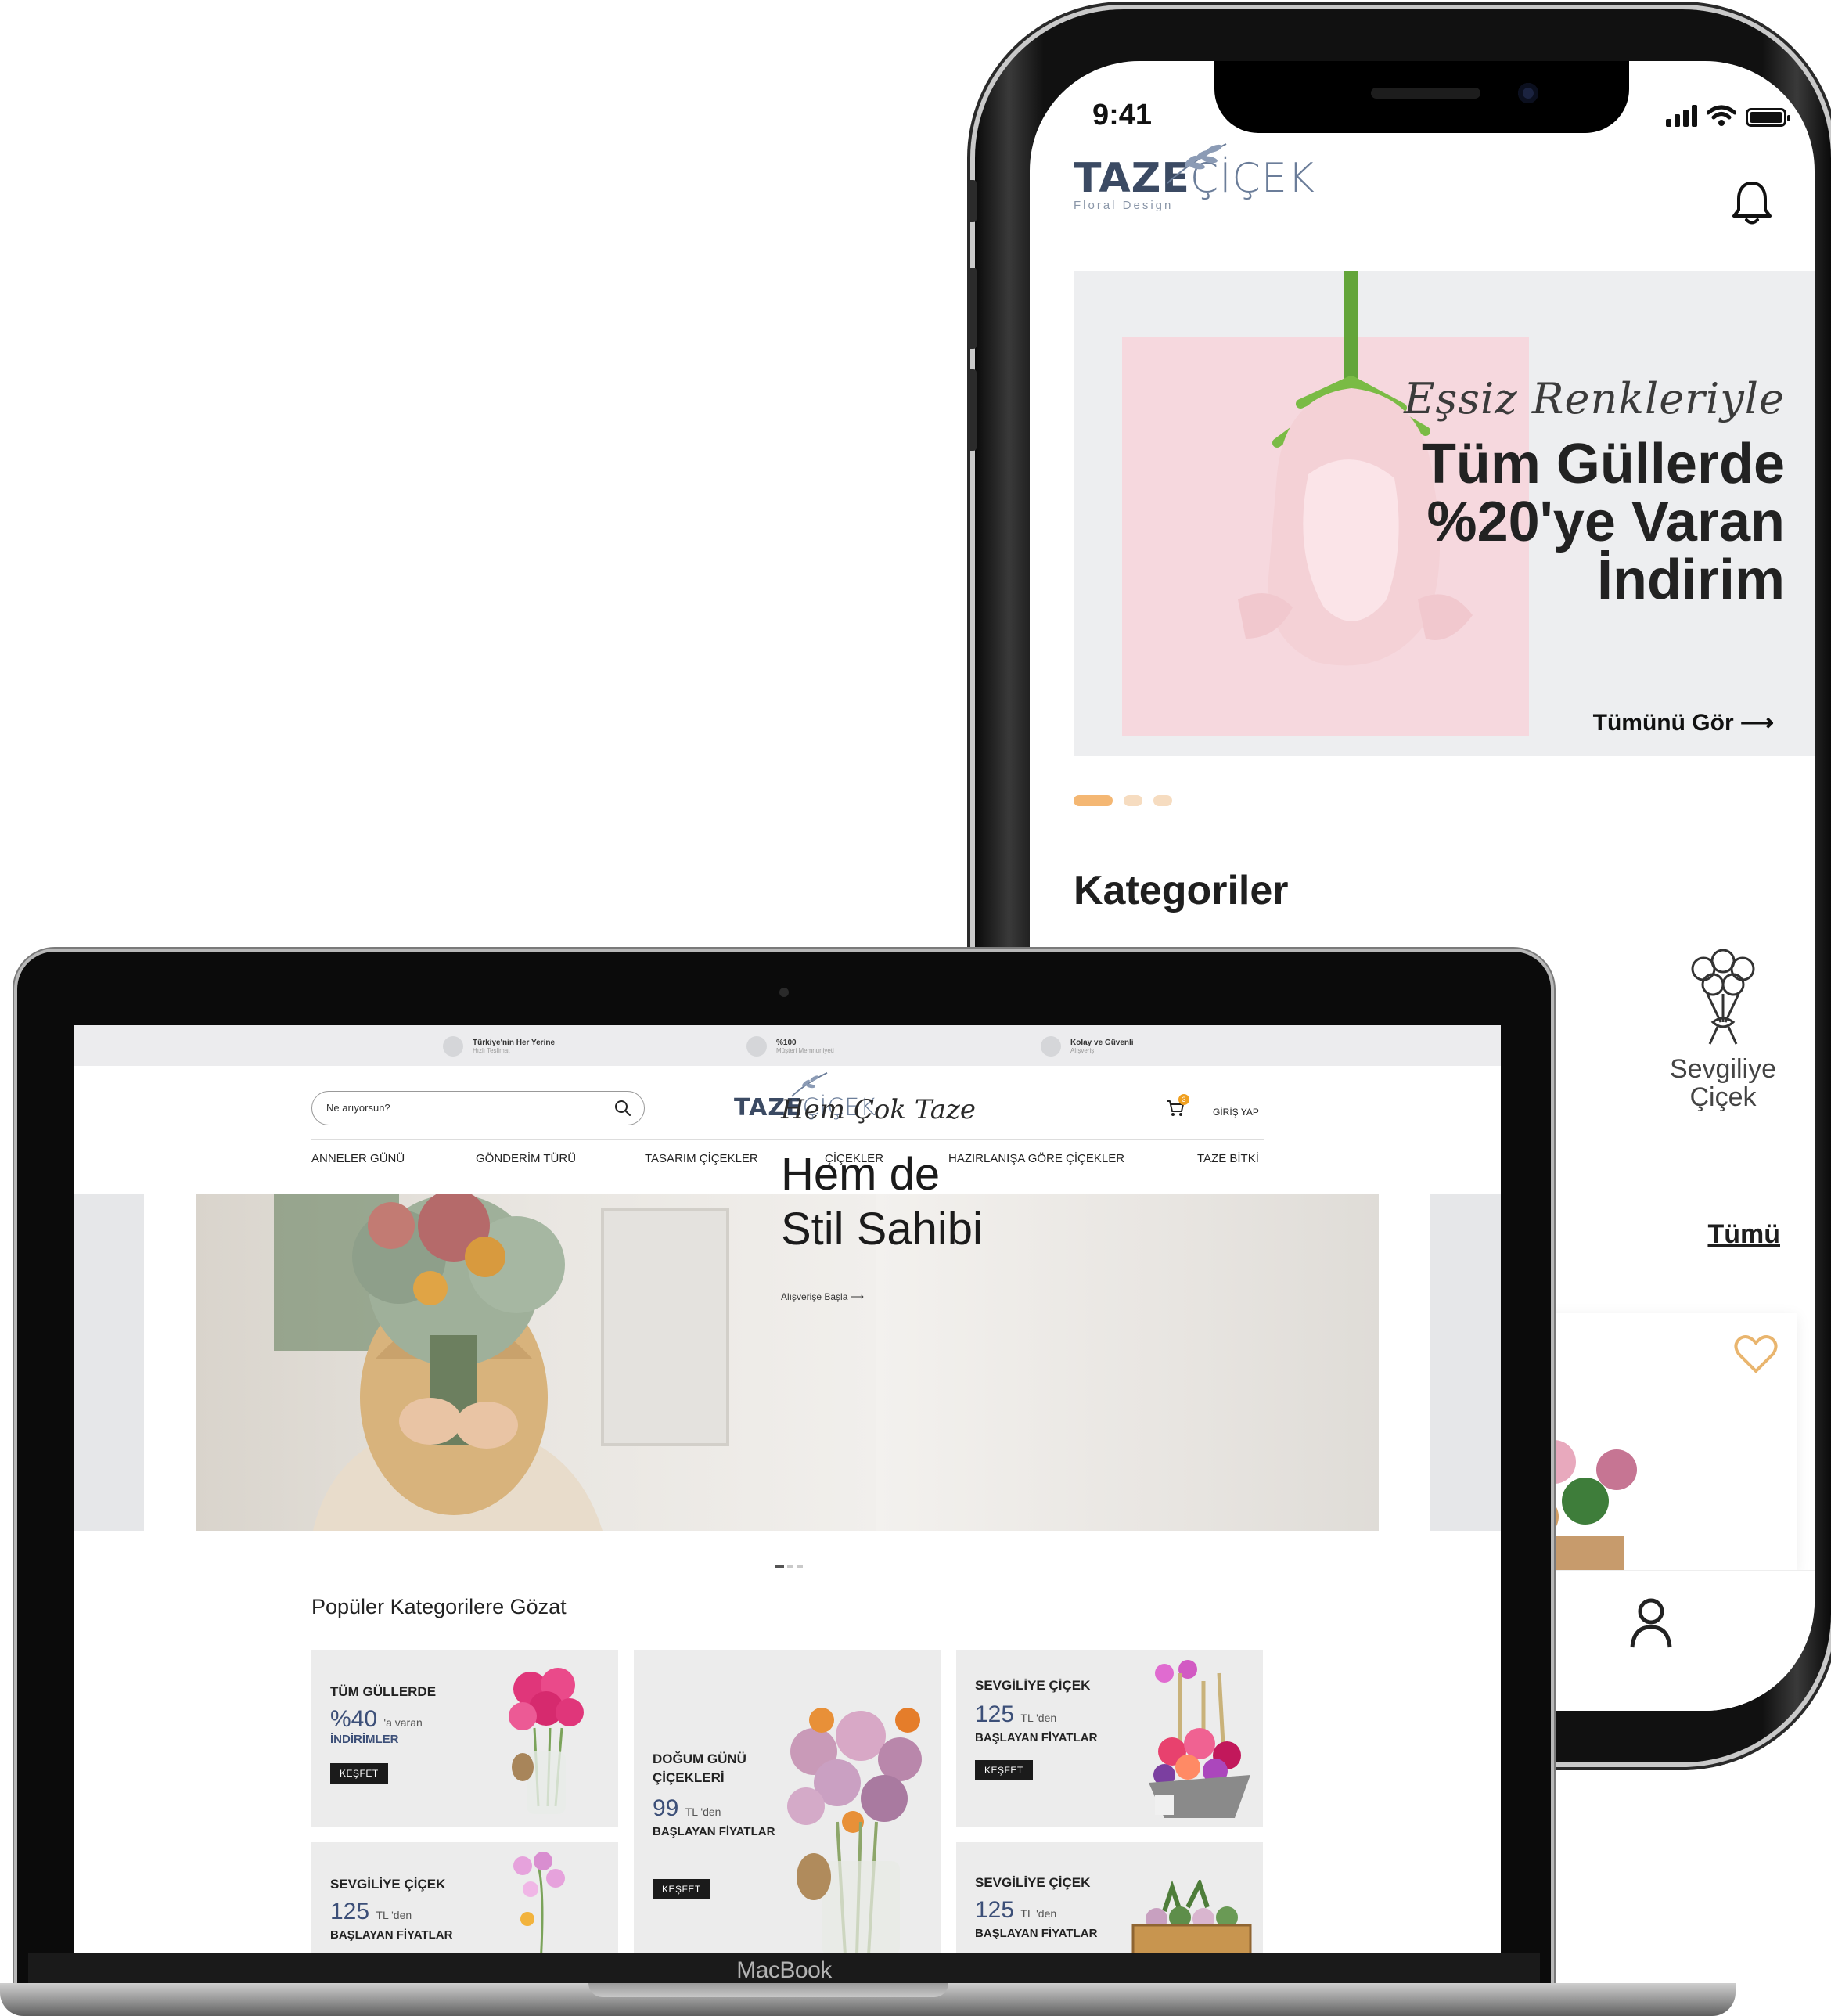 The image size is (1831, 2016). What do you see at coordinates (1191, 1916) in the screenshot?
I see `succulent-box-image` at bounding box center [1191, 1916].